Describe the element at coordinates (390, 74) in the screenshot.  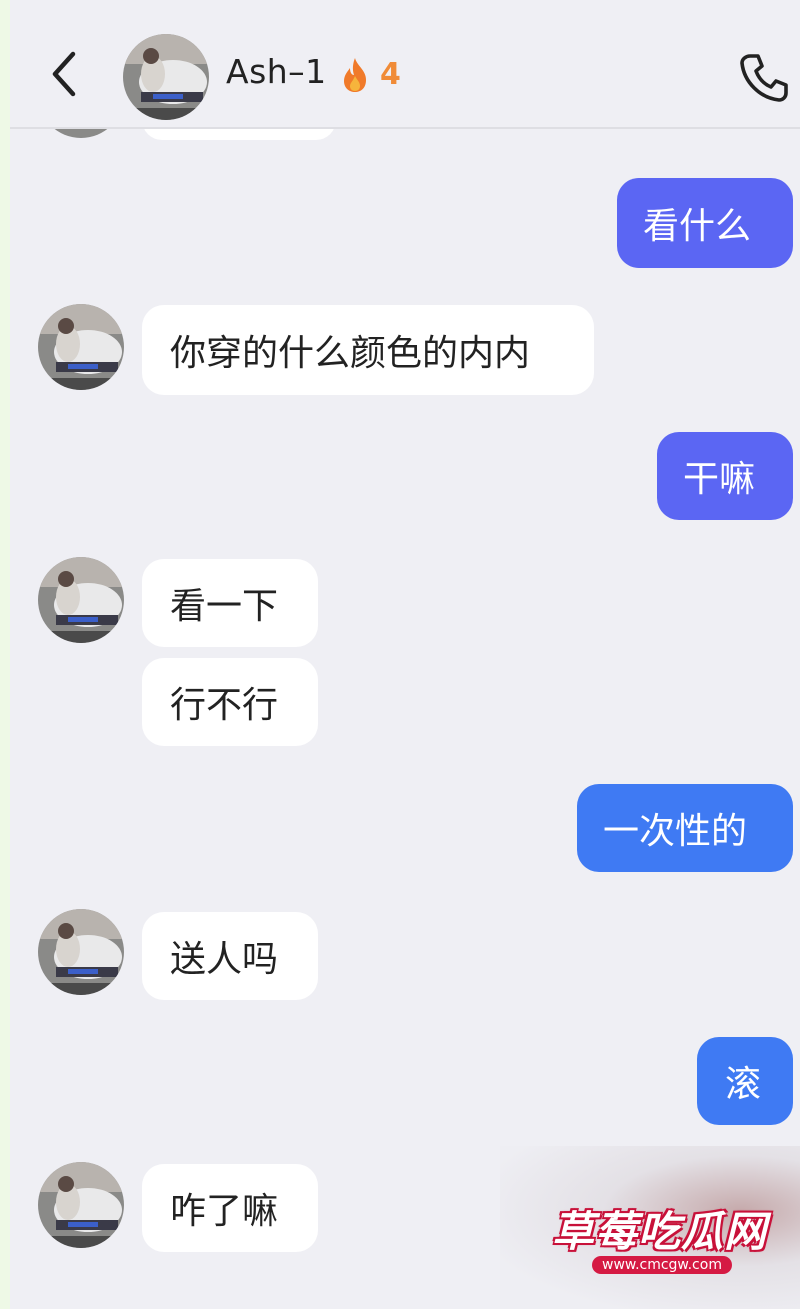
I see `streak-count: 4` at that location.